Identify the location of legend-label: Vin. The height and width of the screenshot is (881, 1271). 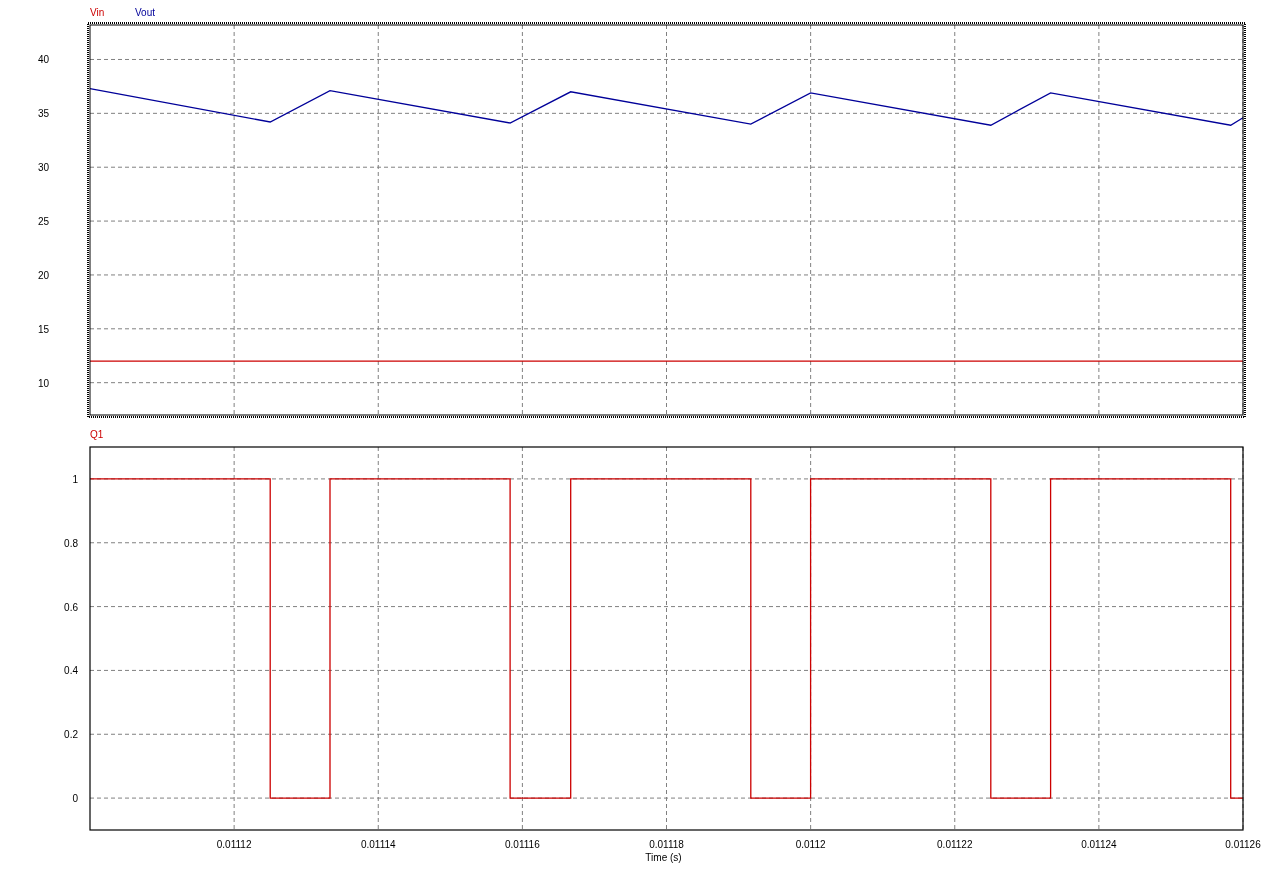
(97, 12).